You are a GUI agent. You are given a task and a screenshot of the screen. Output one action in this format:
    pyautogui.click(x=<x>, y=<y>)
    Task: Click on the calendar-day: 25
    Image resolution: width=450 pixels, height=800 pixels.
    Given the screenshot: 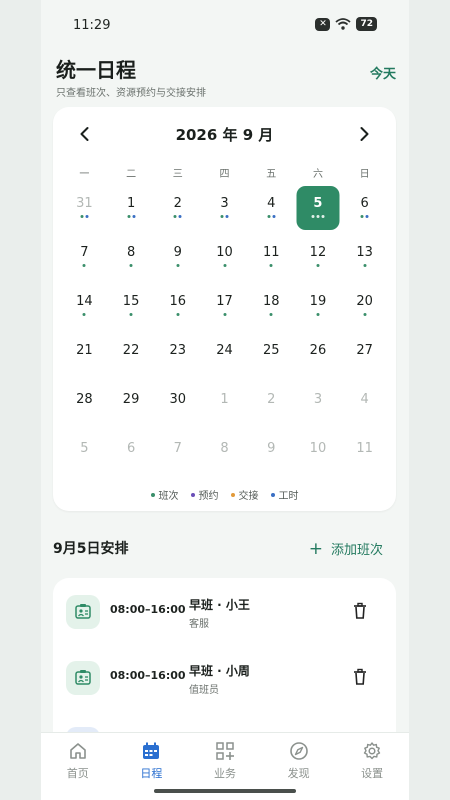 What is the action you would take?
    pyautogui.click(x=271, y=357)
    